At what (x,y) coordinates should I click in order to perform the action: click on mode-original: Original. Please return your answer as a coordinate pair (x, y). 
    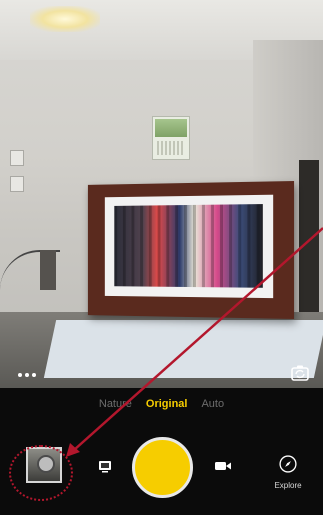
    Looking at the image, I should click on (167, 406).